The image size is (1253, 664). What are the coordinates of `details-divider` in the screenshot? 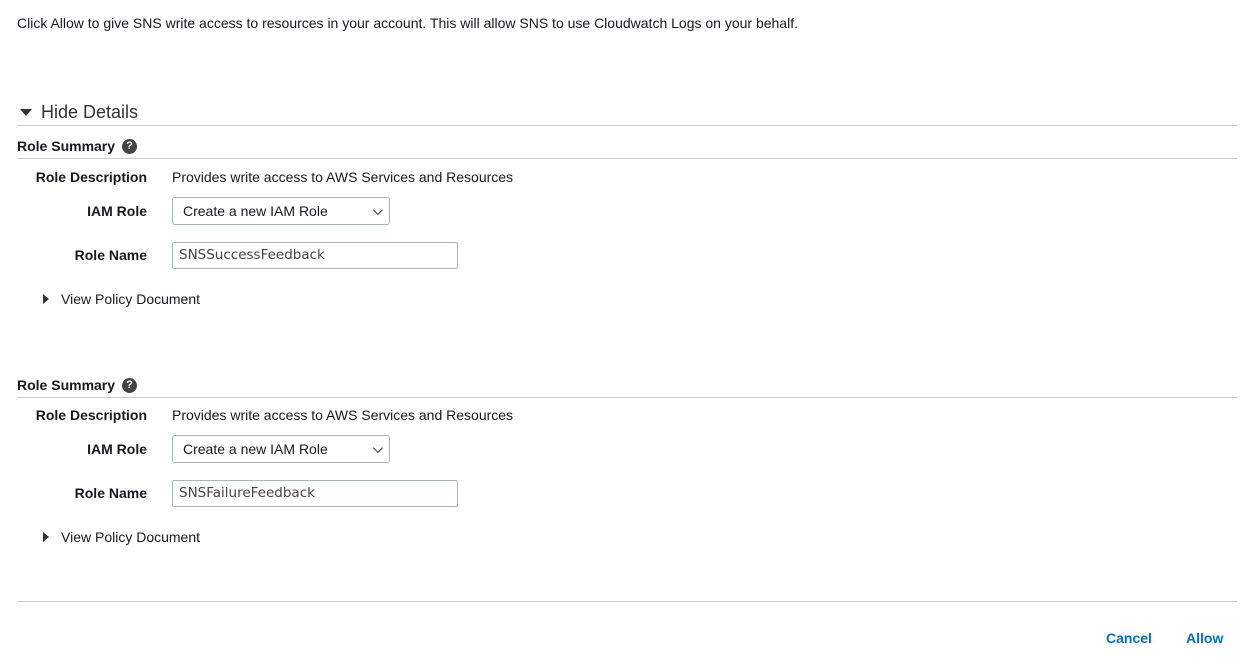 It's located at (627, 125).